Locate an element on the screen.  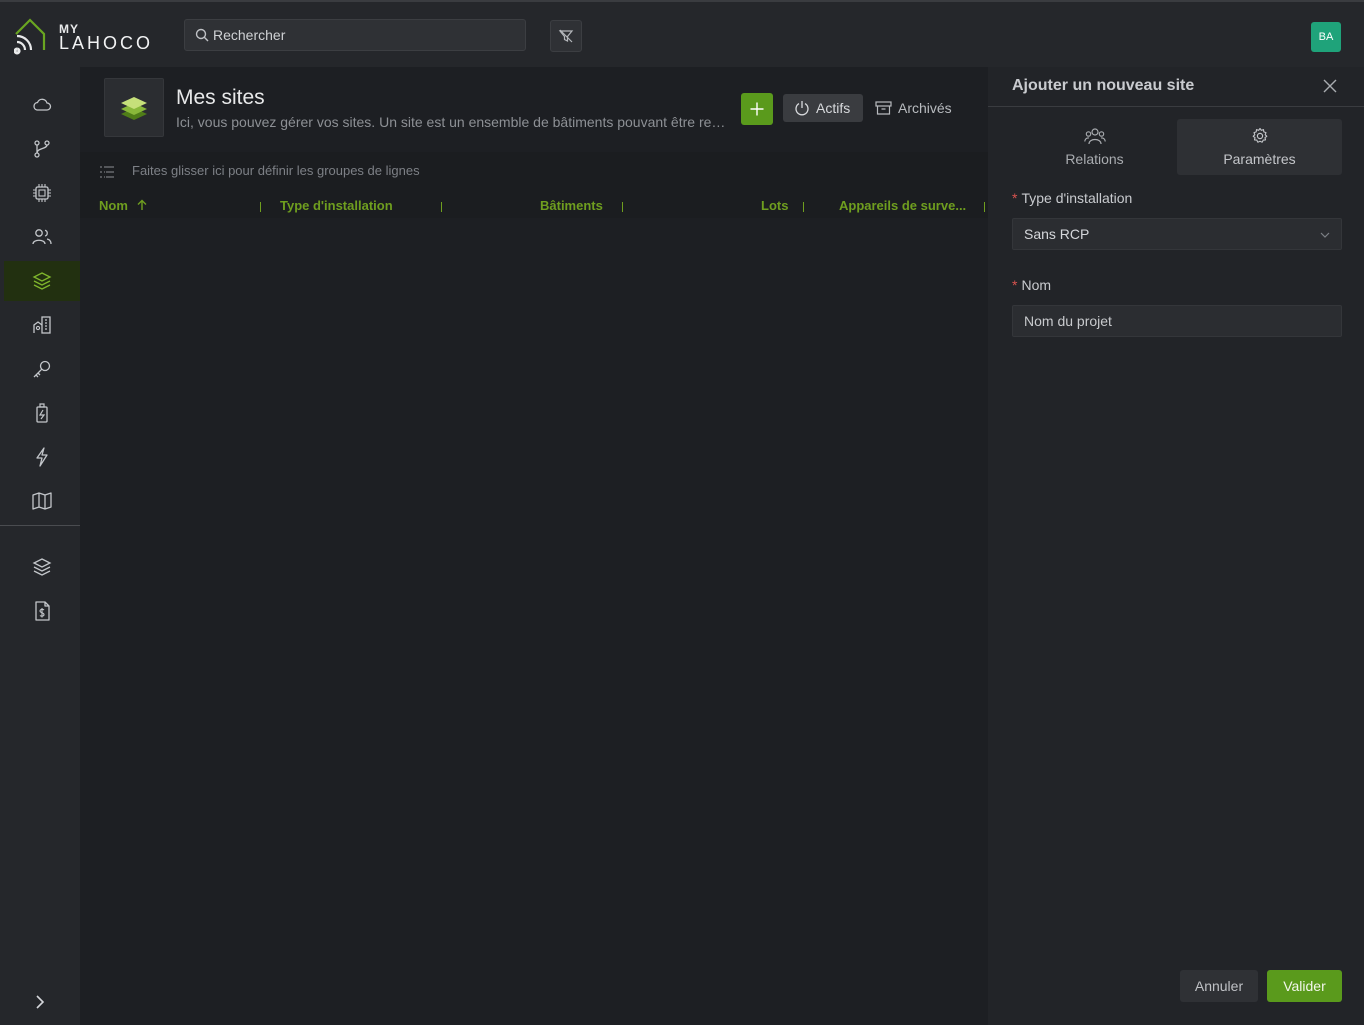
chevron-right-icon is located at coordinates (40, 1002).